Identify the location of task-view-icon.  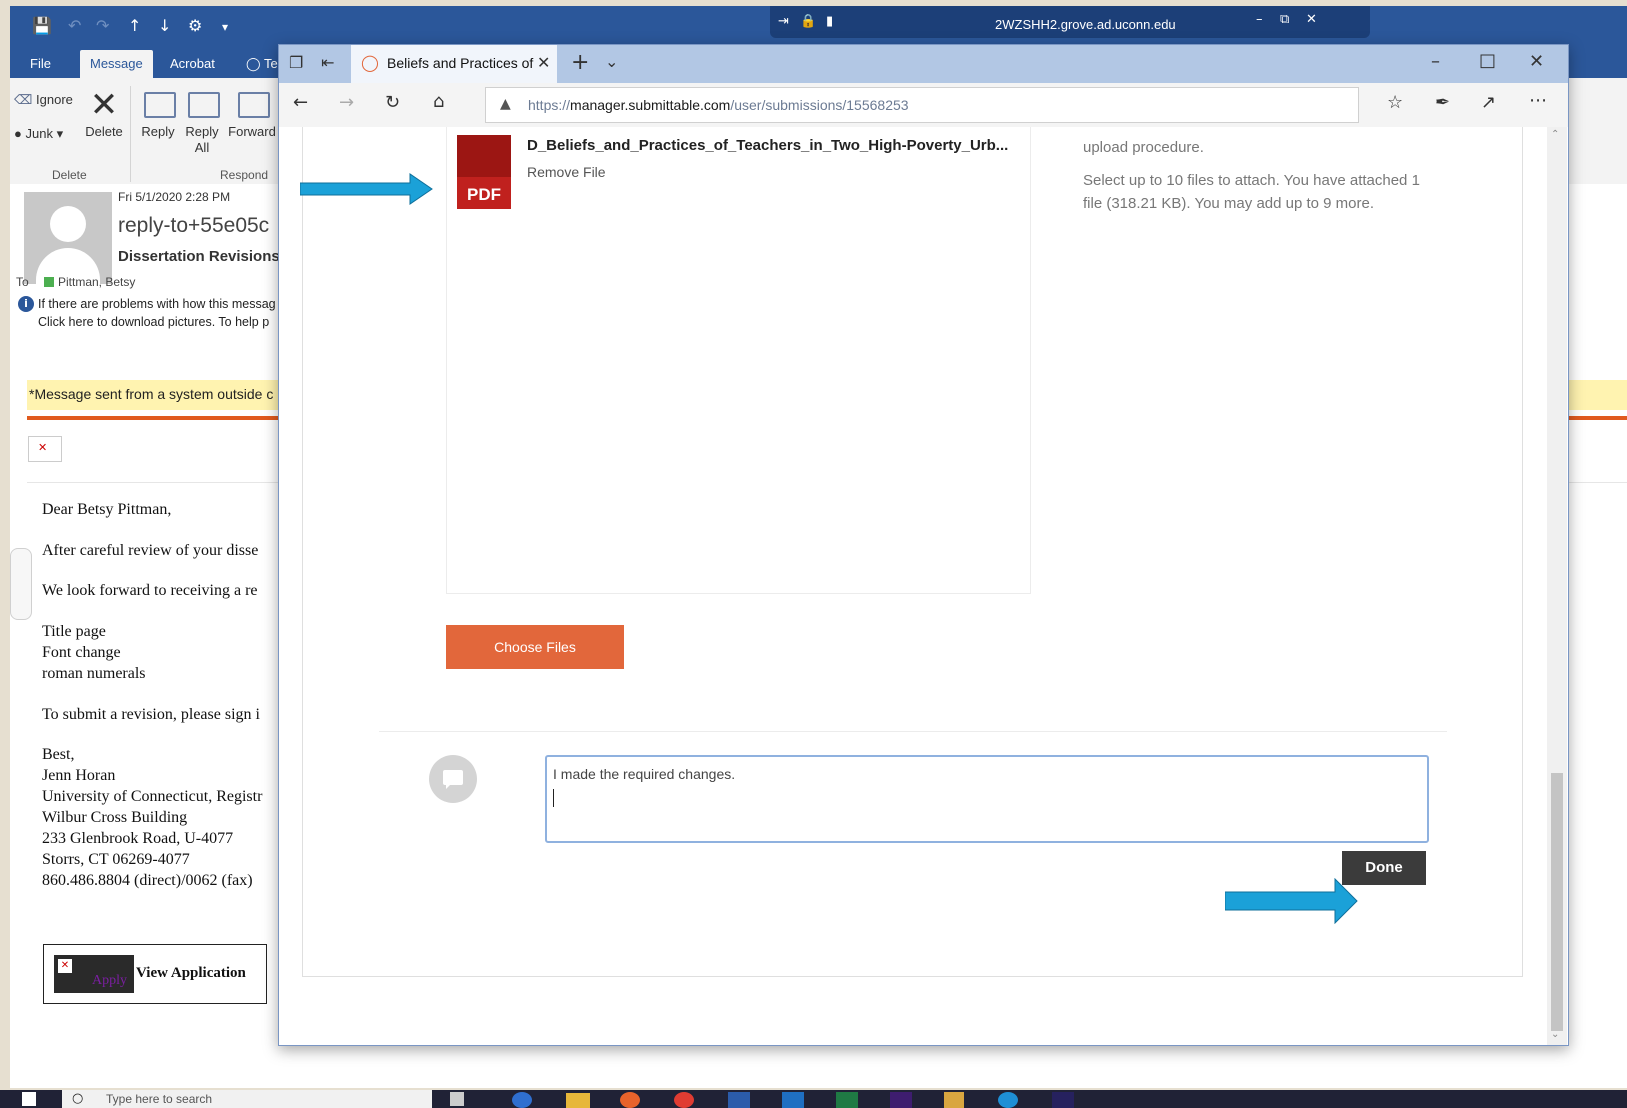
(457, 1099).